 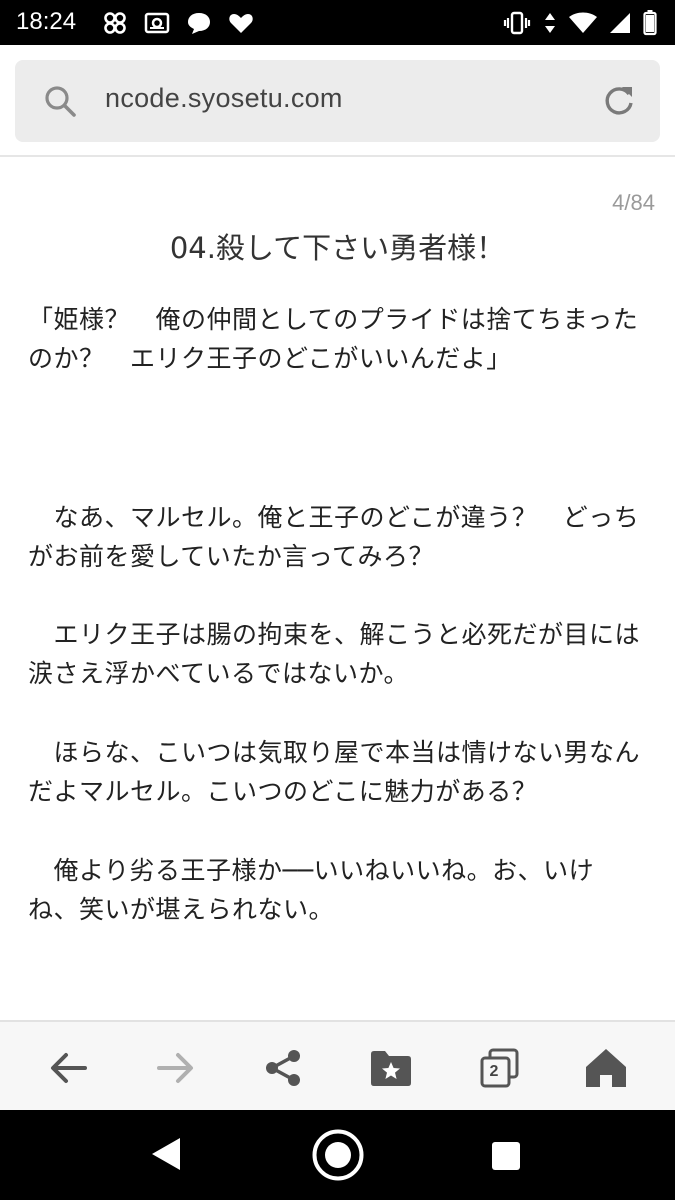 I want to click on triangle-back-icon, so click(x=166, y=1154).